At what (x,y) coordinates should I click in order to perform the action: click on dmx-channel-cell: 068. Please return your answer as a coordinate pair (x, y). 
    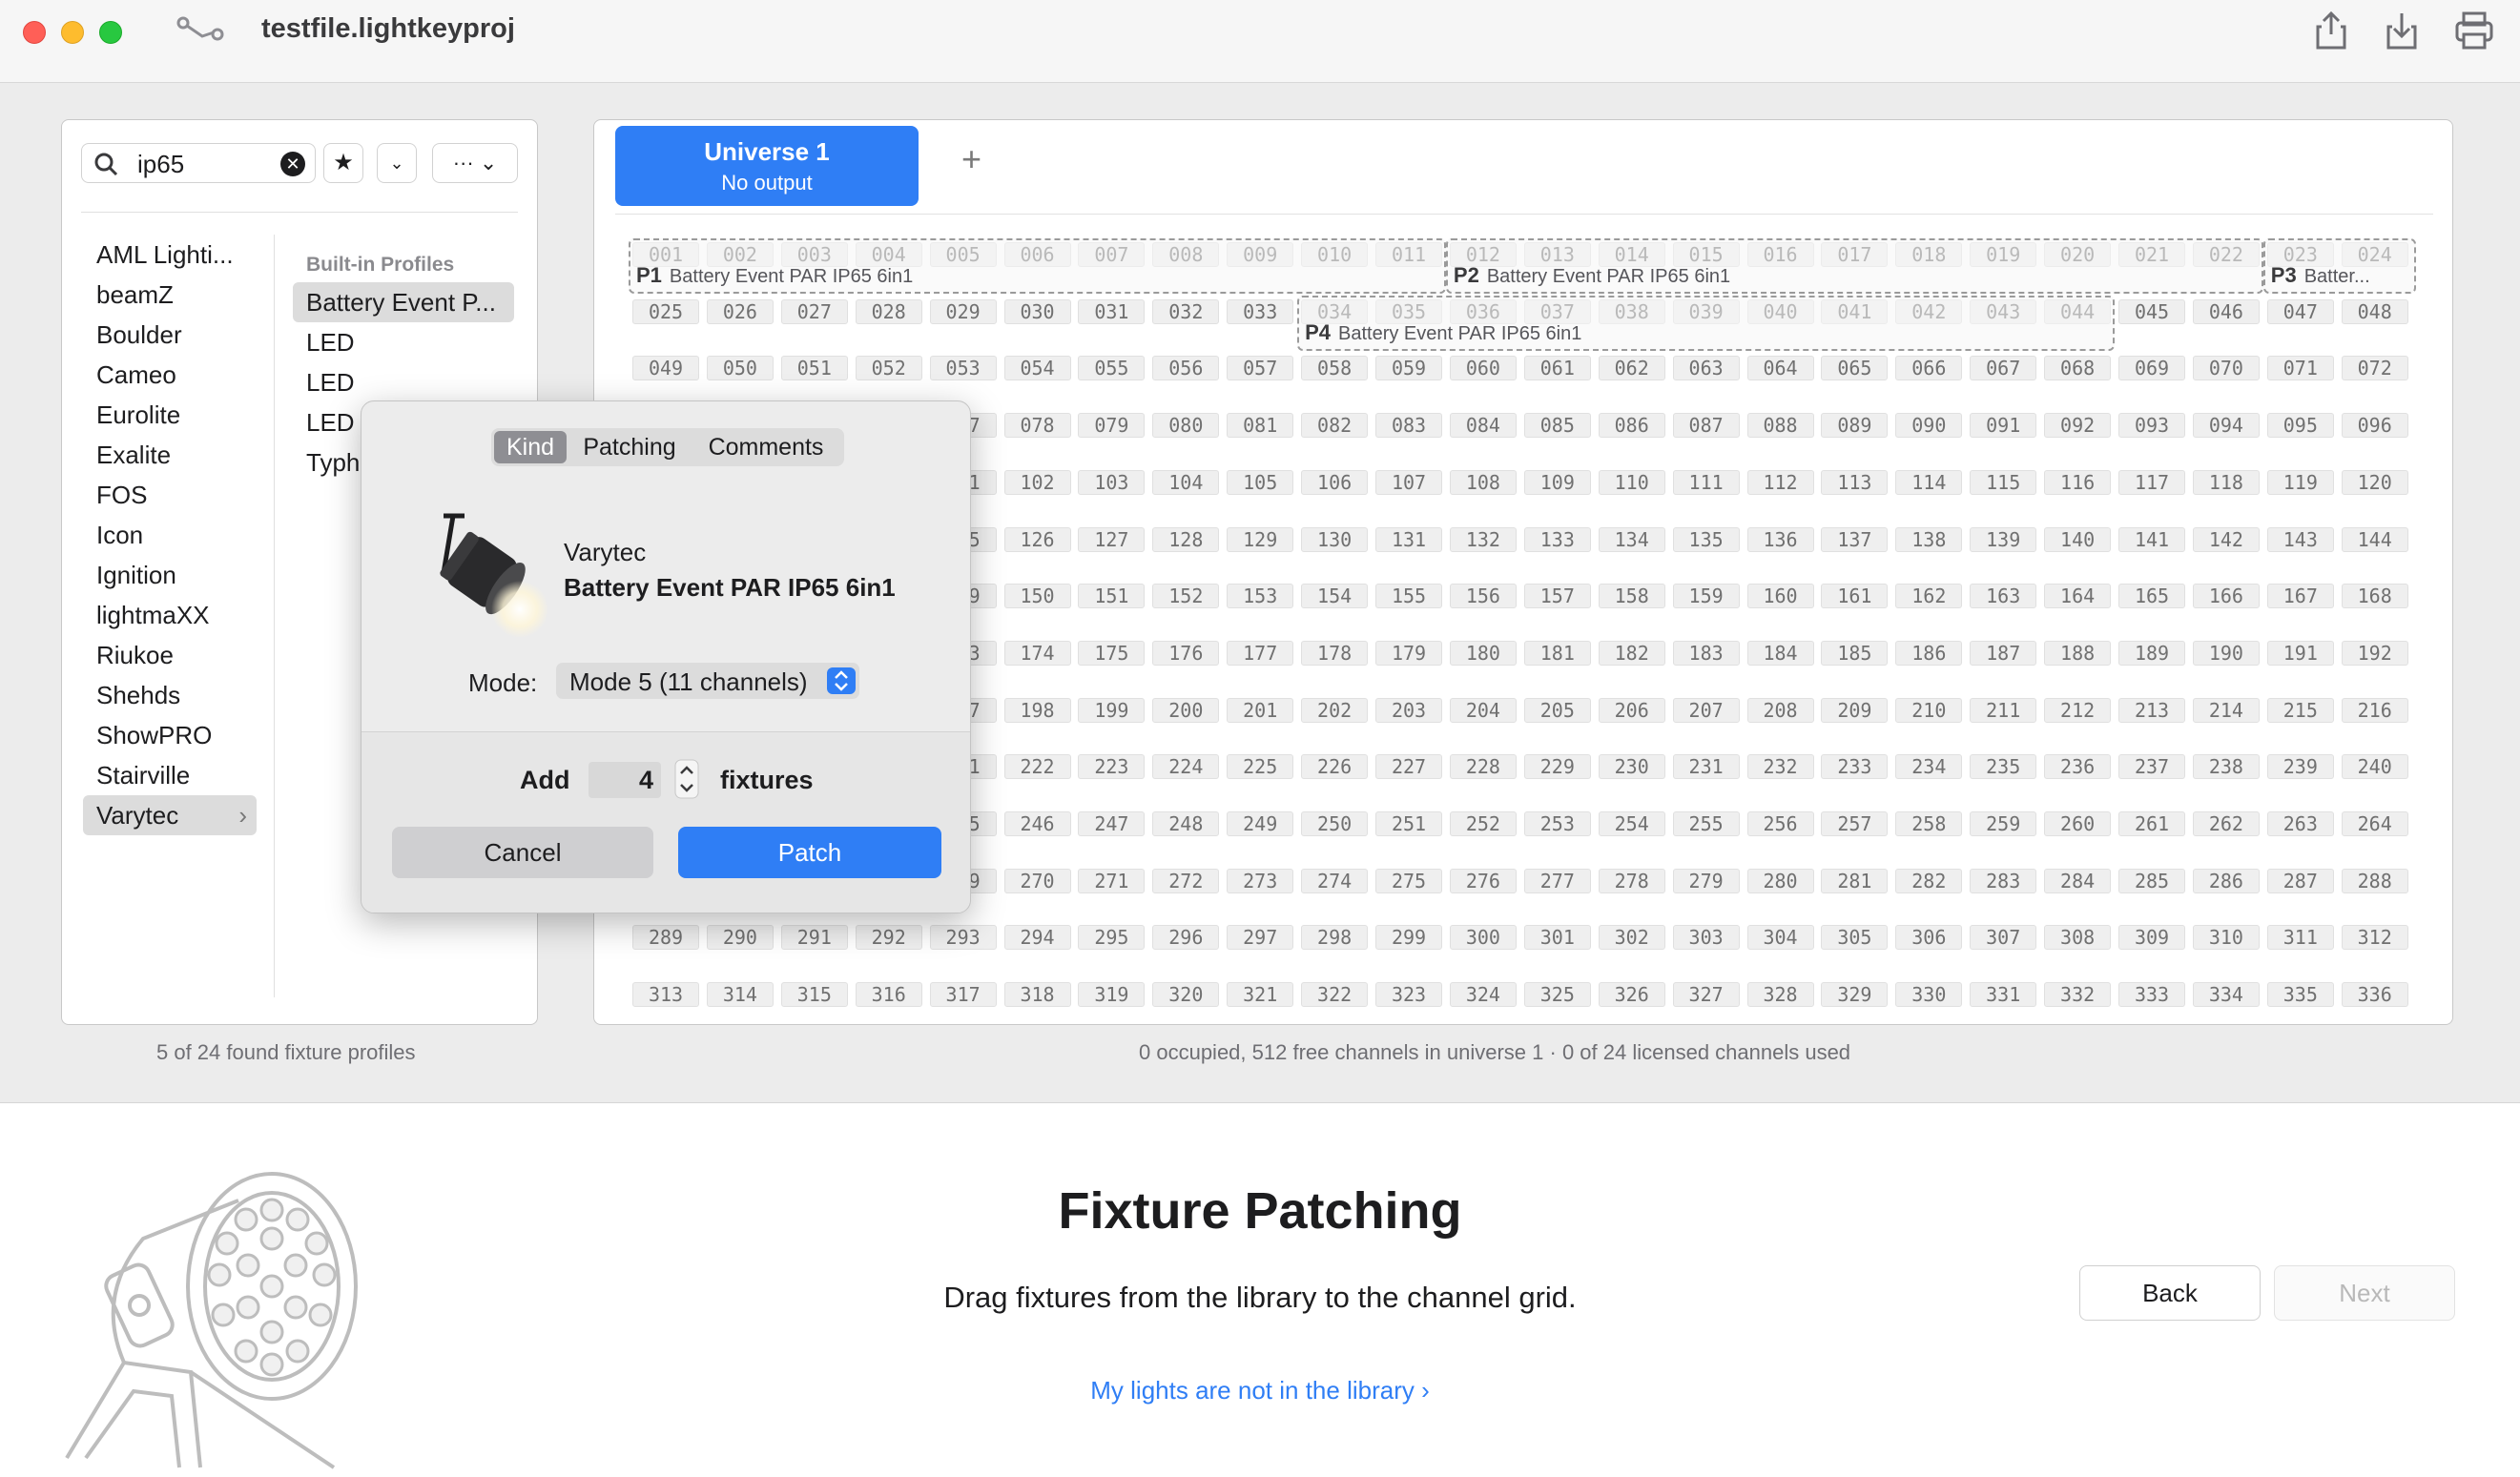
    Looking at the image, I should click on (2078, 369).